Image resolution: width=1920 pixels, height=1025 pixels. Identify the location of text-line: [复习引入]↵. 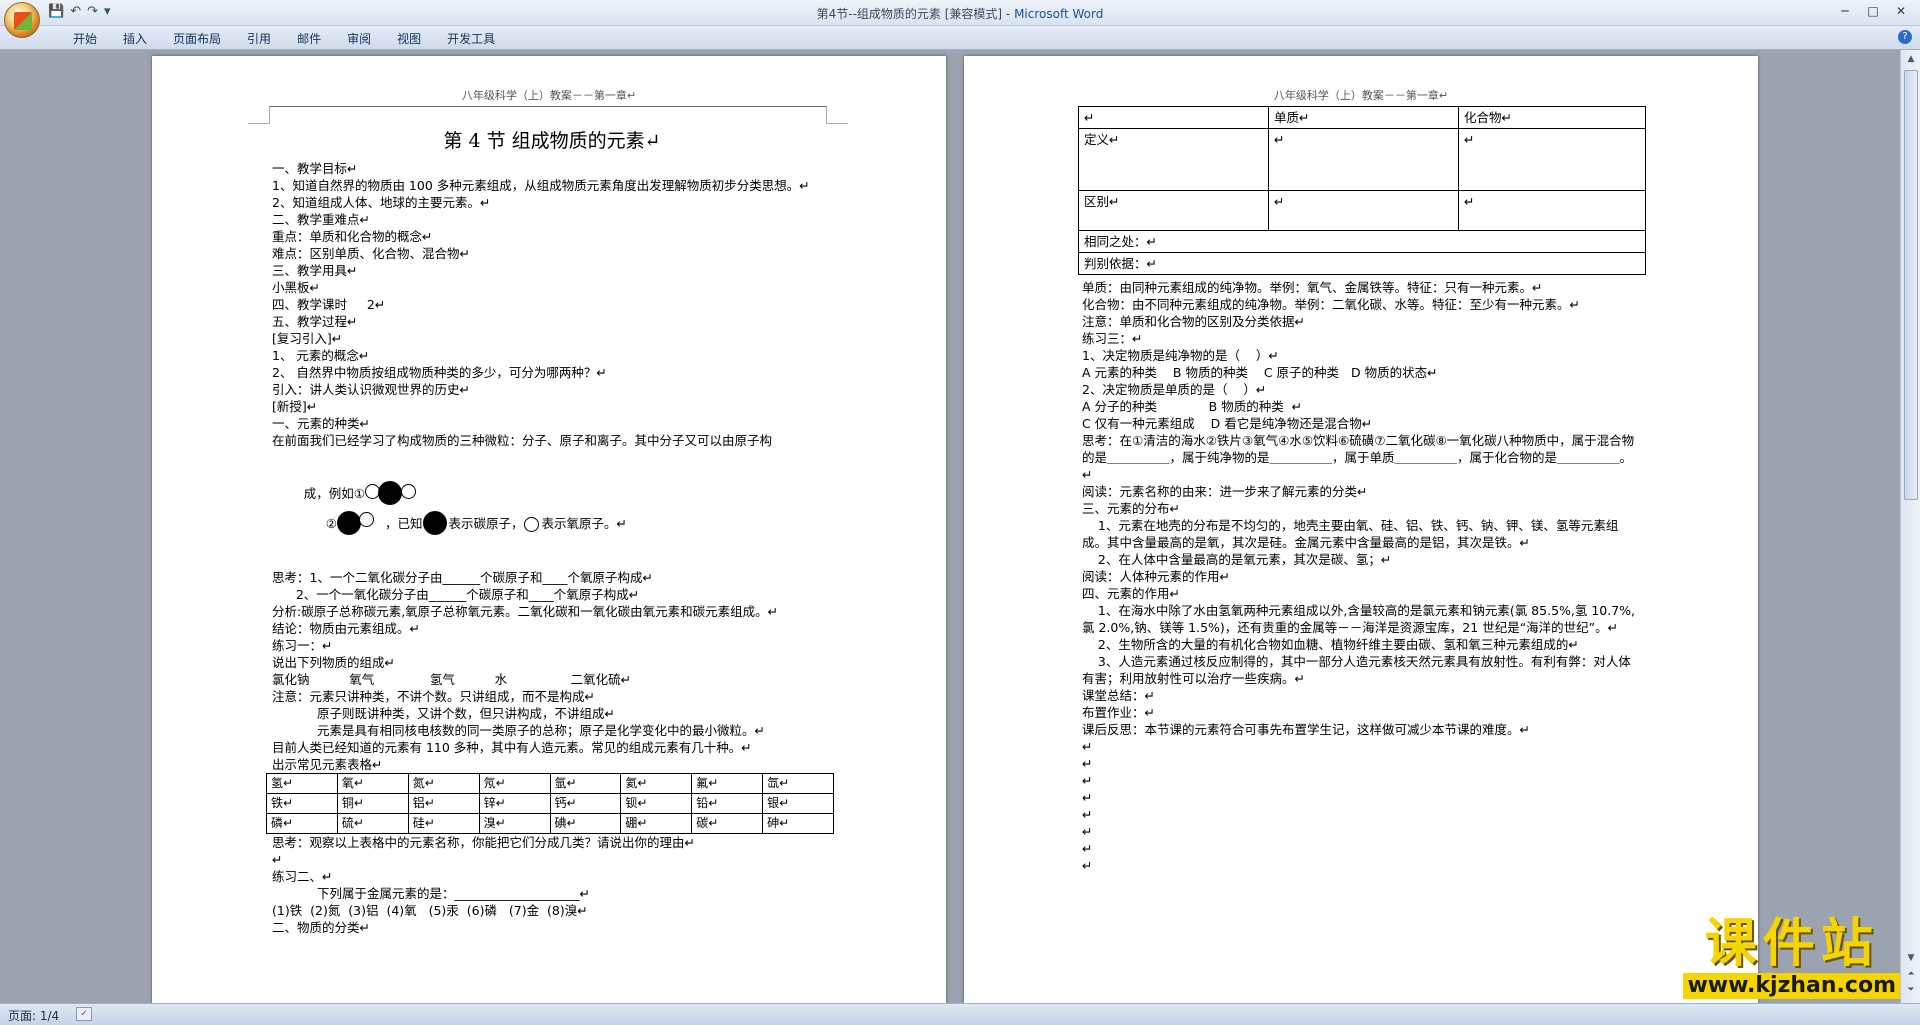
(307, 338).